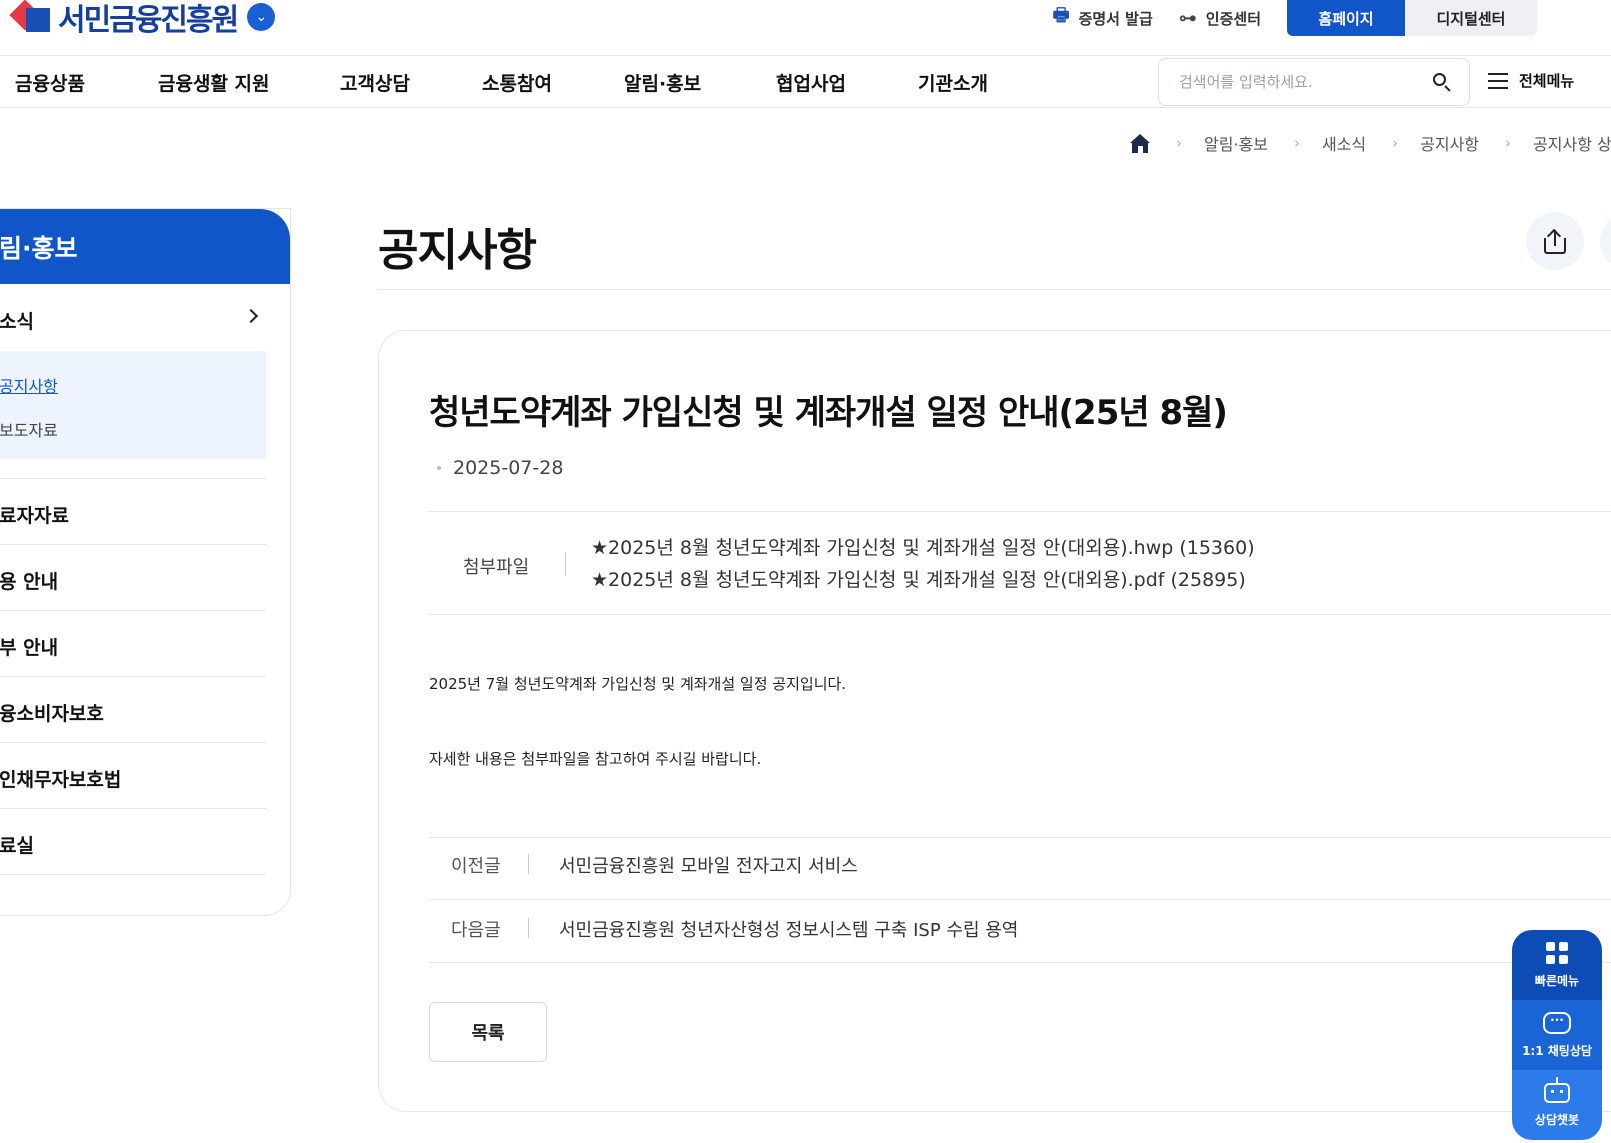 The width and height of the screenshot is (1611, 1143). Describe the element at coordinates (1370, 143) in the screenshot. I see `breadcrumb: › 알림·홍보 › 새소식 › 공지사항 › 공지사항 상` at that location.